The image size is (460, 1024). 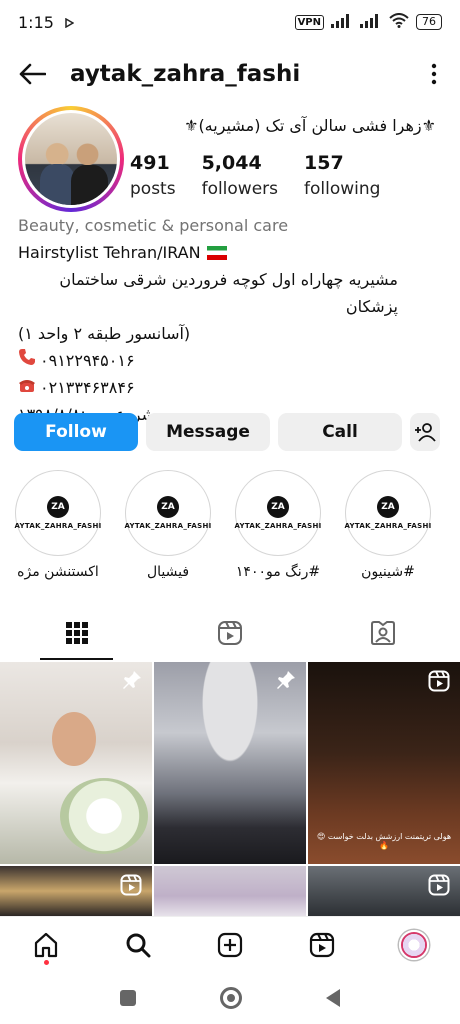 I want to click on play-icon, so click(x=69, y=22).